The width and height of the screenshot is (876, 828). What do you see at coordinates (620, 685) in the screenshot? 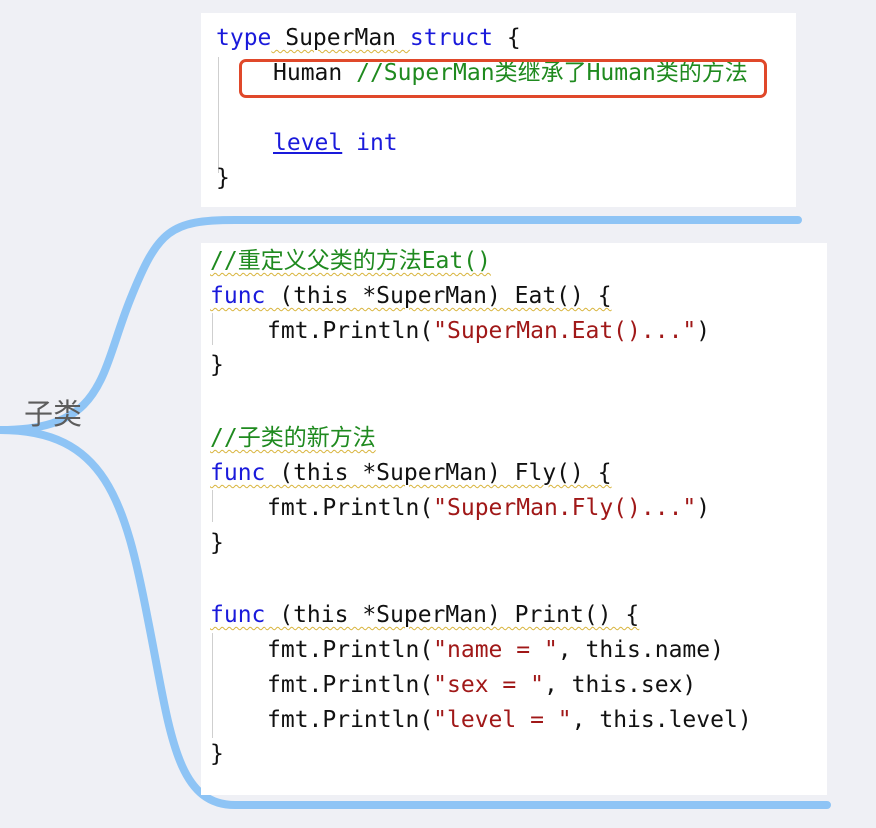
I see `print-sex-rest: , this.sex)` at bounding box center [620, 685].